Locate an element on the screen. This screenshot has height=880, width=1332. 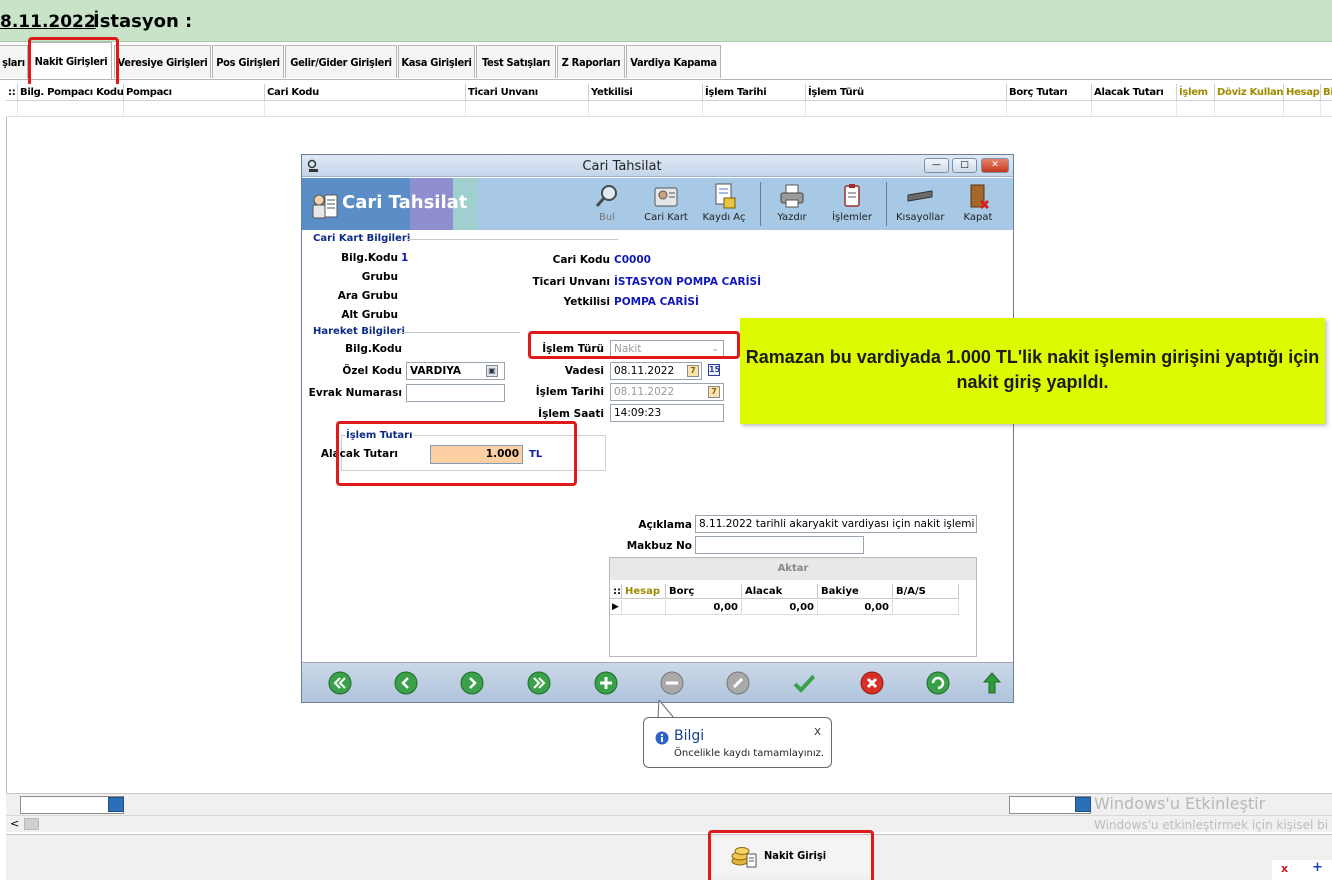
save-check-icon is located at coordinates (804, 683).